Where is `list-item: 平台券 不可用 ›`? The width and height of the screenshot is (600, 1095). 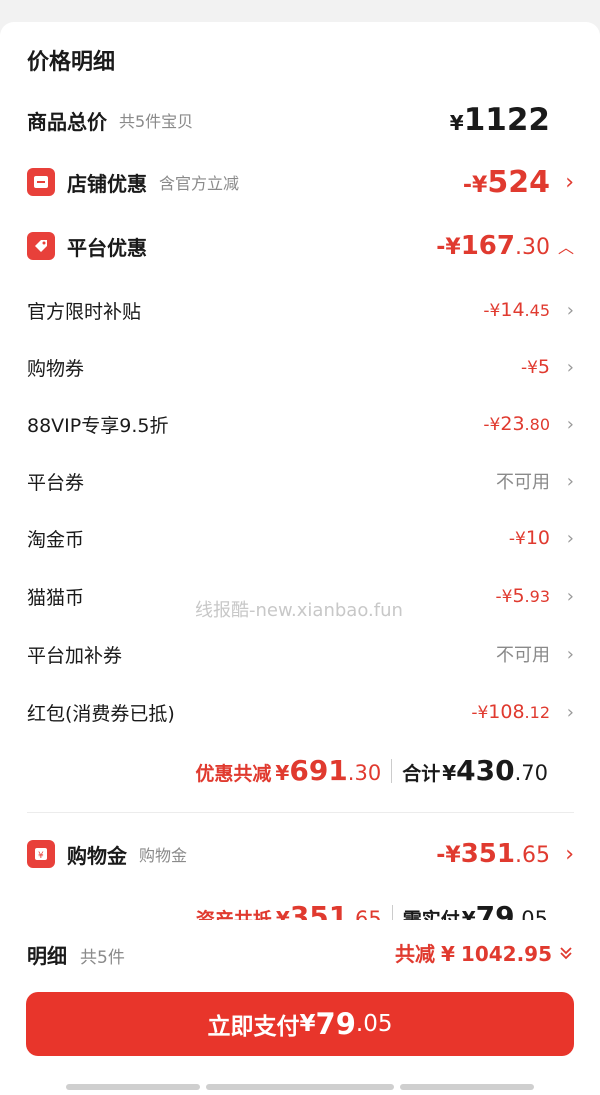
list-item: 平台券 不可用 › is located at coordinates (300, 481).